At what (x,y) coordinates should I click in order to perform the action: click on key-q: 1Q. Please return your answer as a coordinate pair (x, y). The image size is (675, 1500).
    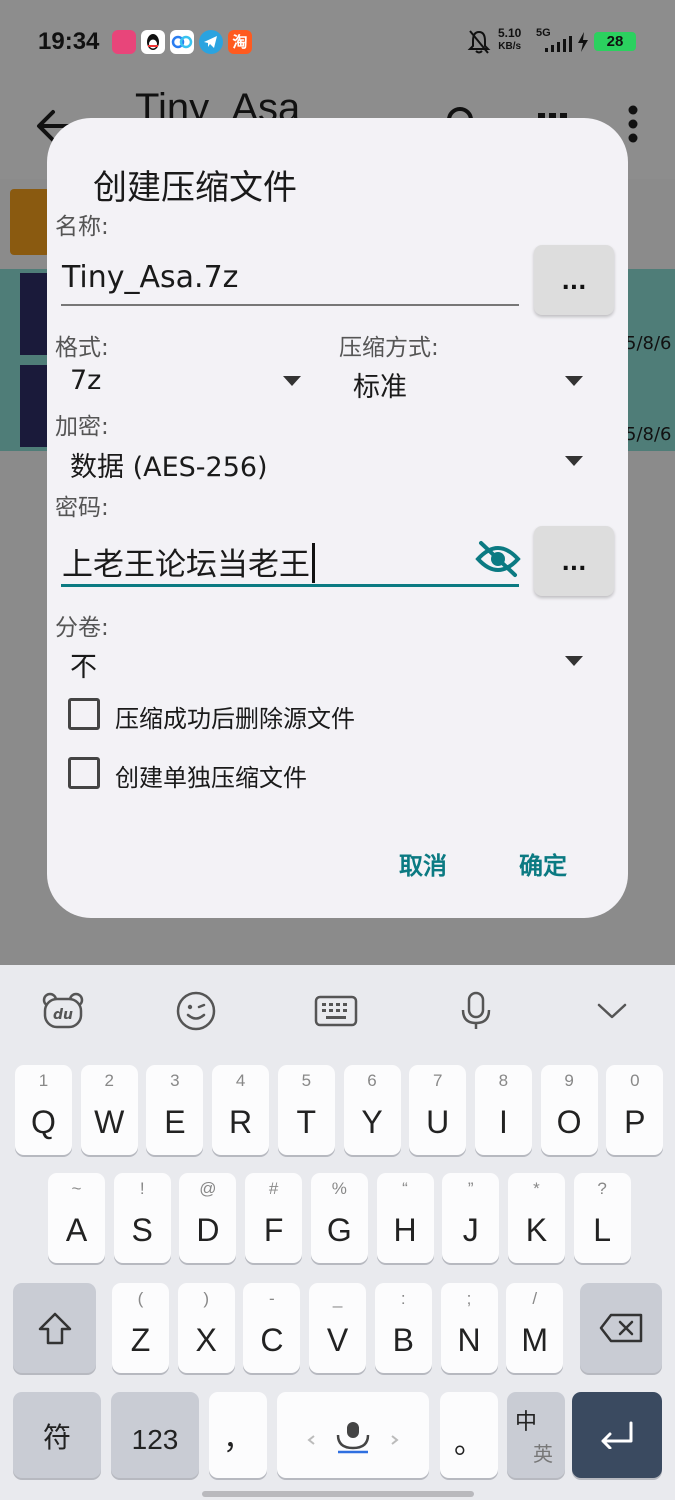
    Looking at the image, I should click on (43, 1110).